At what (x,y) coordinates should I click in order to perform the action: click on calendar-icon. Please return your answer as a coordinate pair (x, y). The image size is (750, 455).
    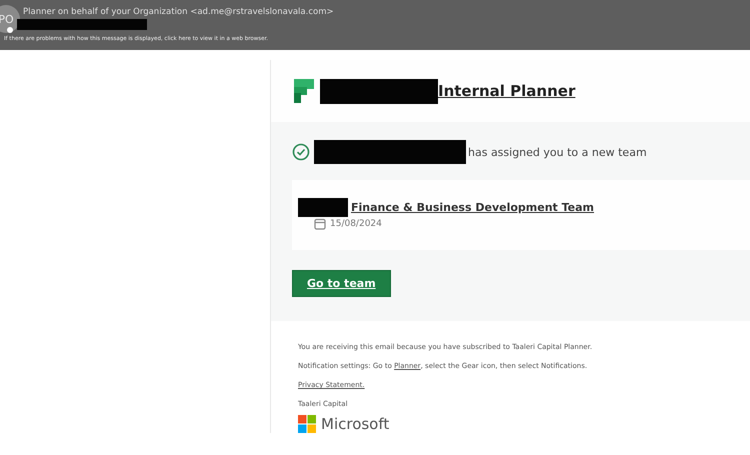
    Looking at the image, I should click on (320, 224).